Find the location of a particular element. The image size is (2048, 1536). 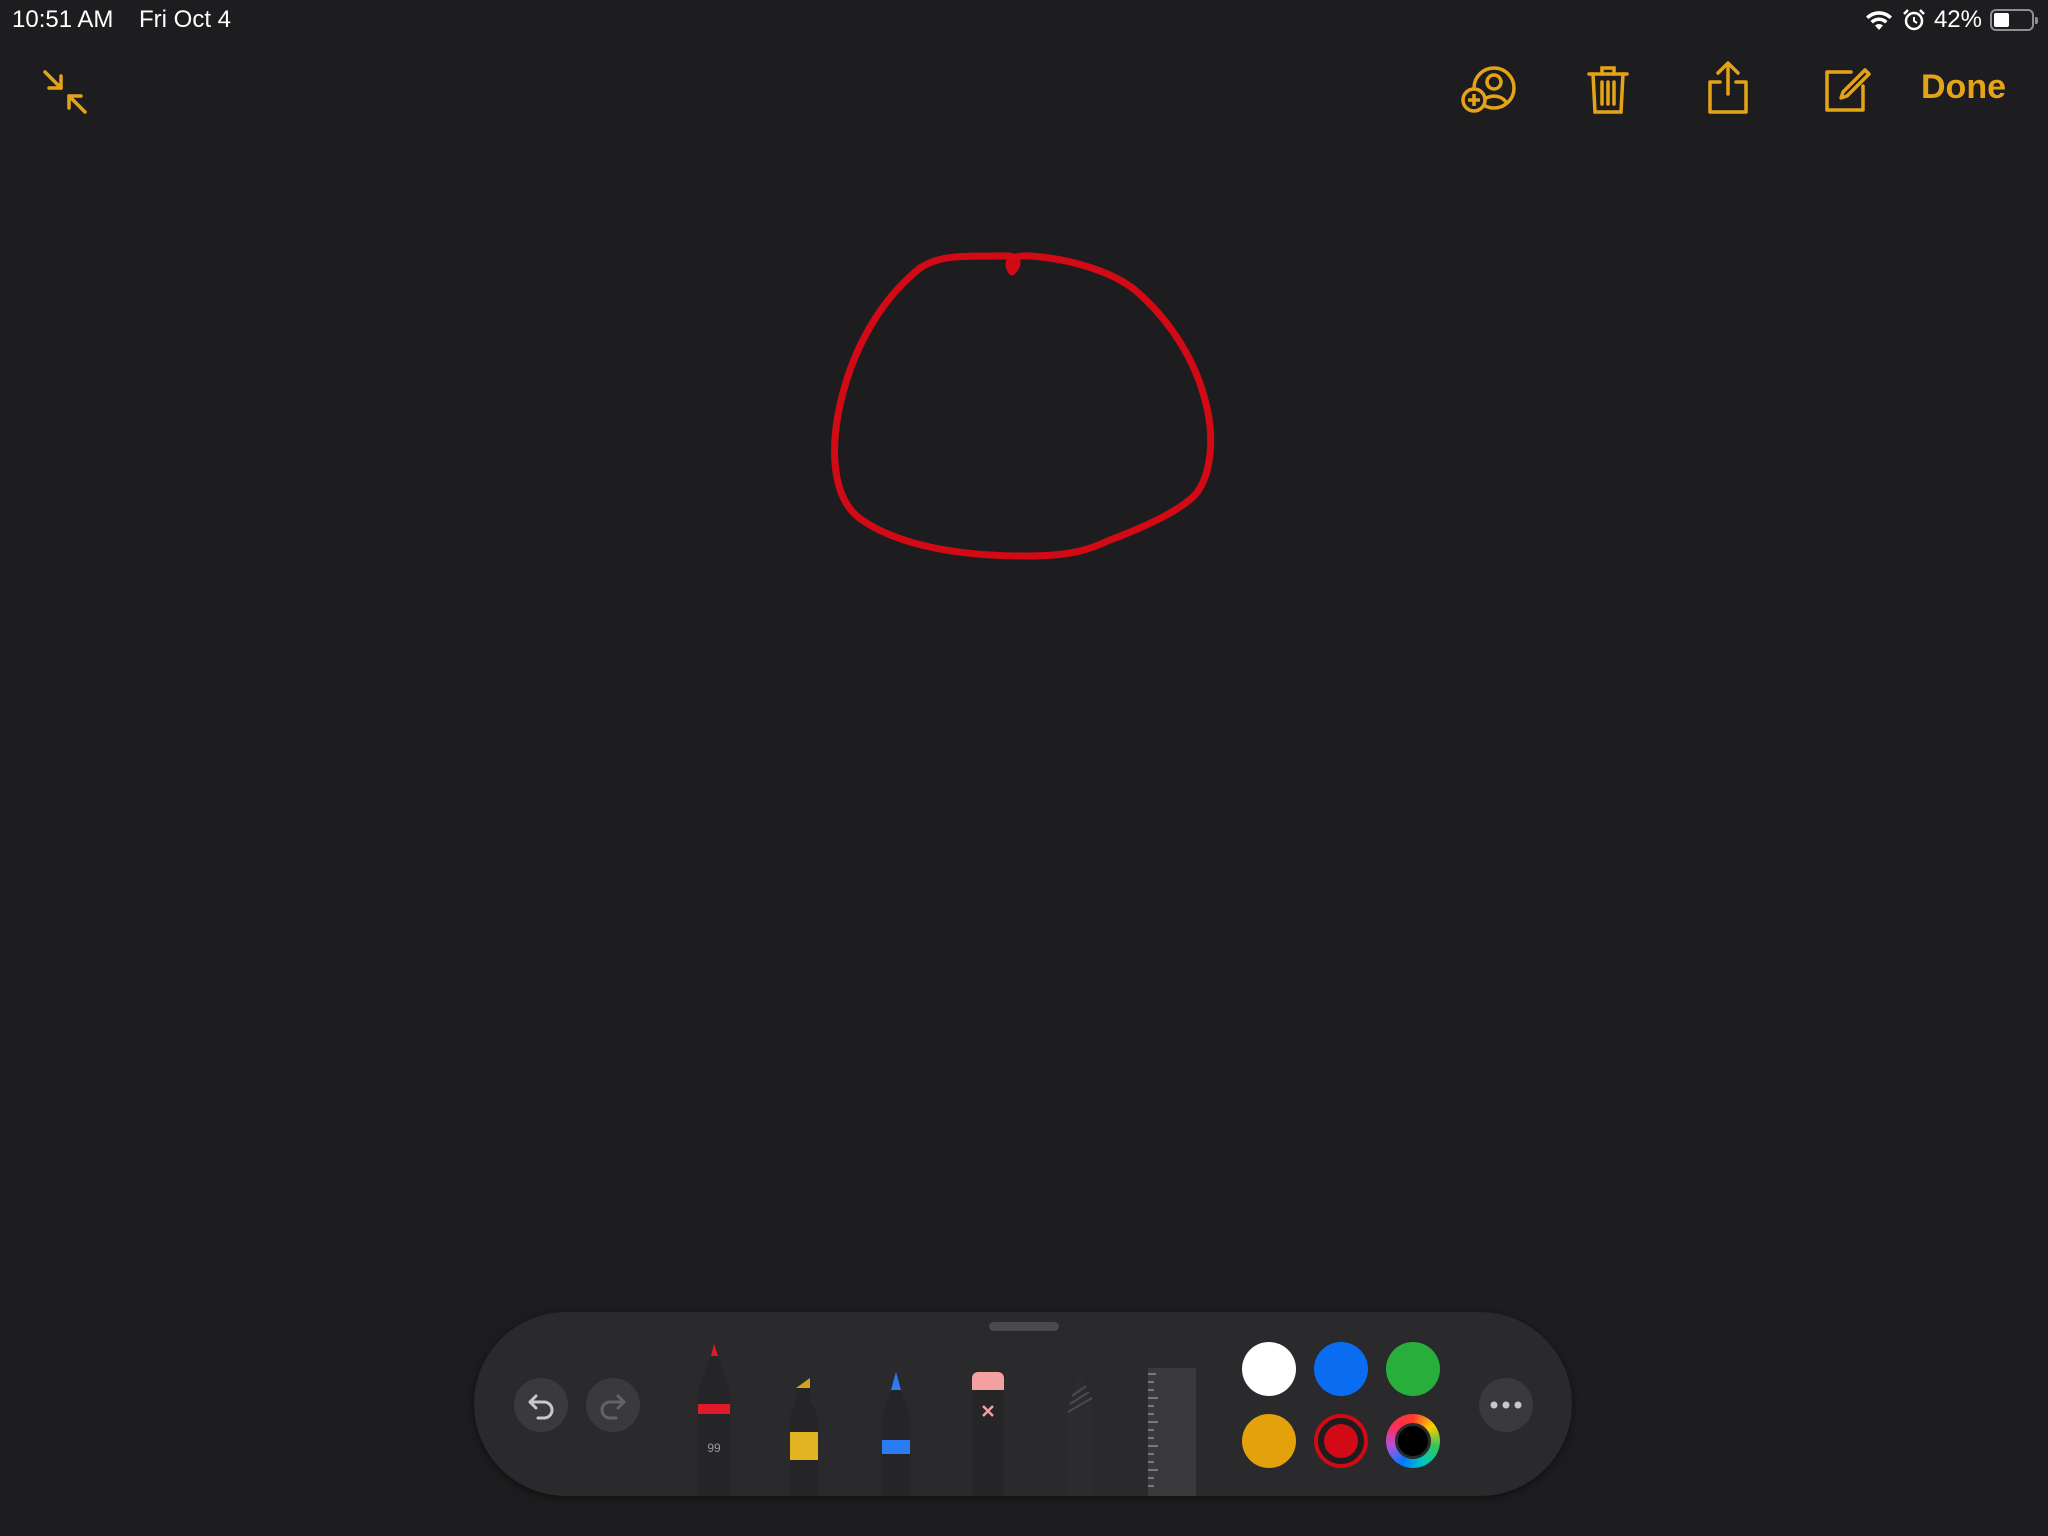

marker-icon is located at coordinates (804, 1437).